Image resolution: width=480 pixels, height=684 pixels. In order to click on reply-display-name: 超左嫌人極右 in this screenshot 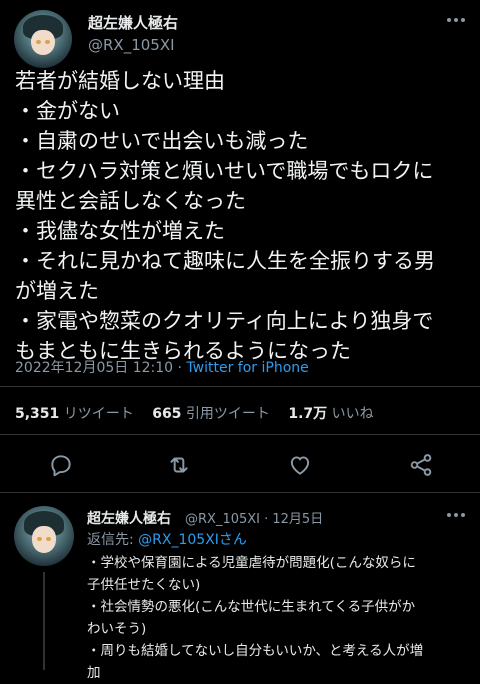, I will do `click(129, 518)`.